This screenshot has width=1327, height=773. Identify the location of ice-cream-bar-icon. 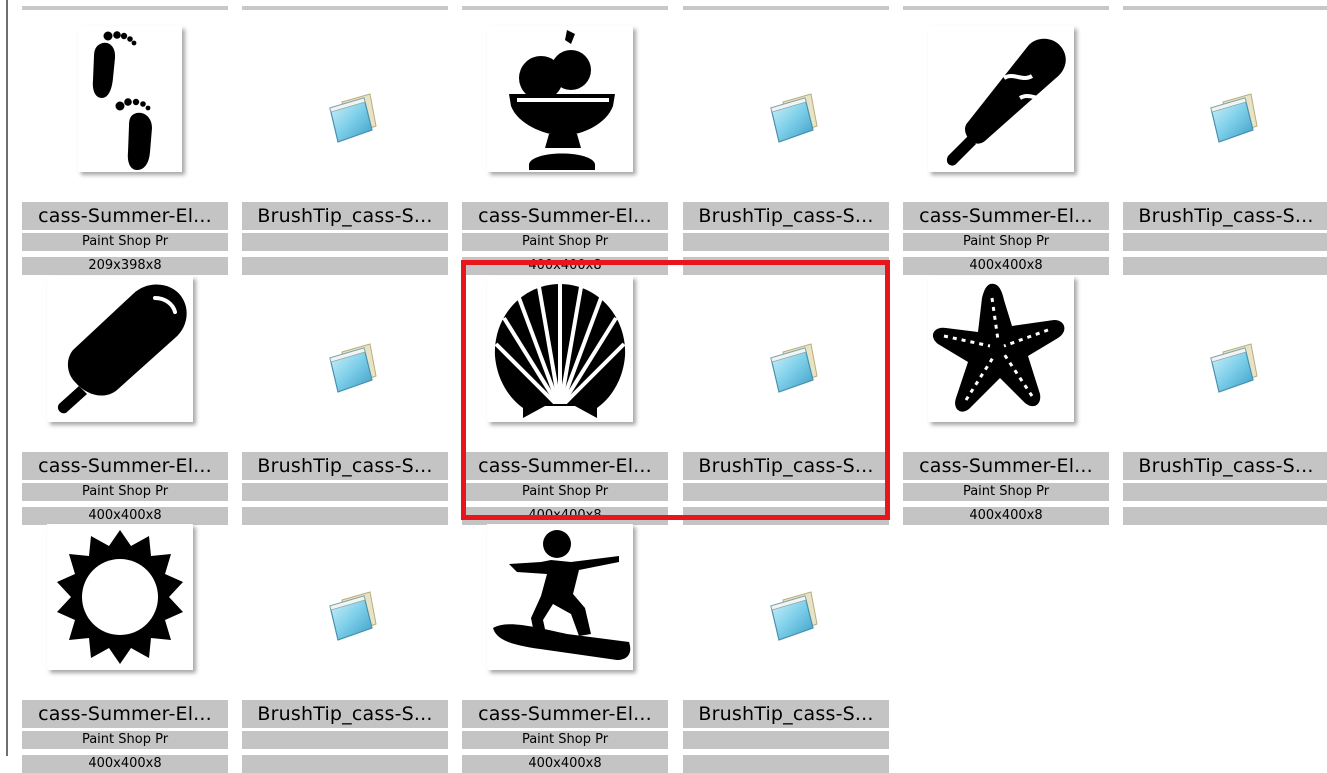
(1006, 102).